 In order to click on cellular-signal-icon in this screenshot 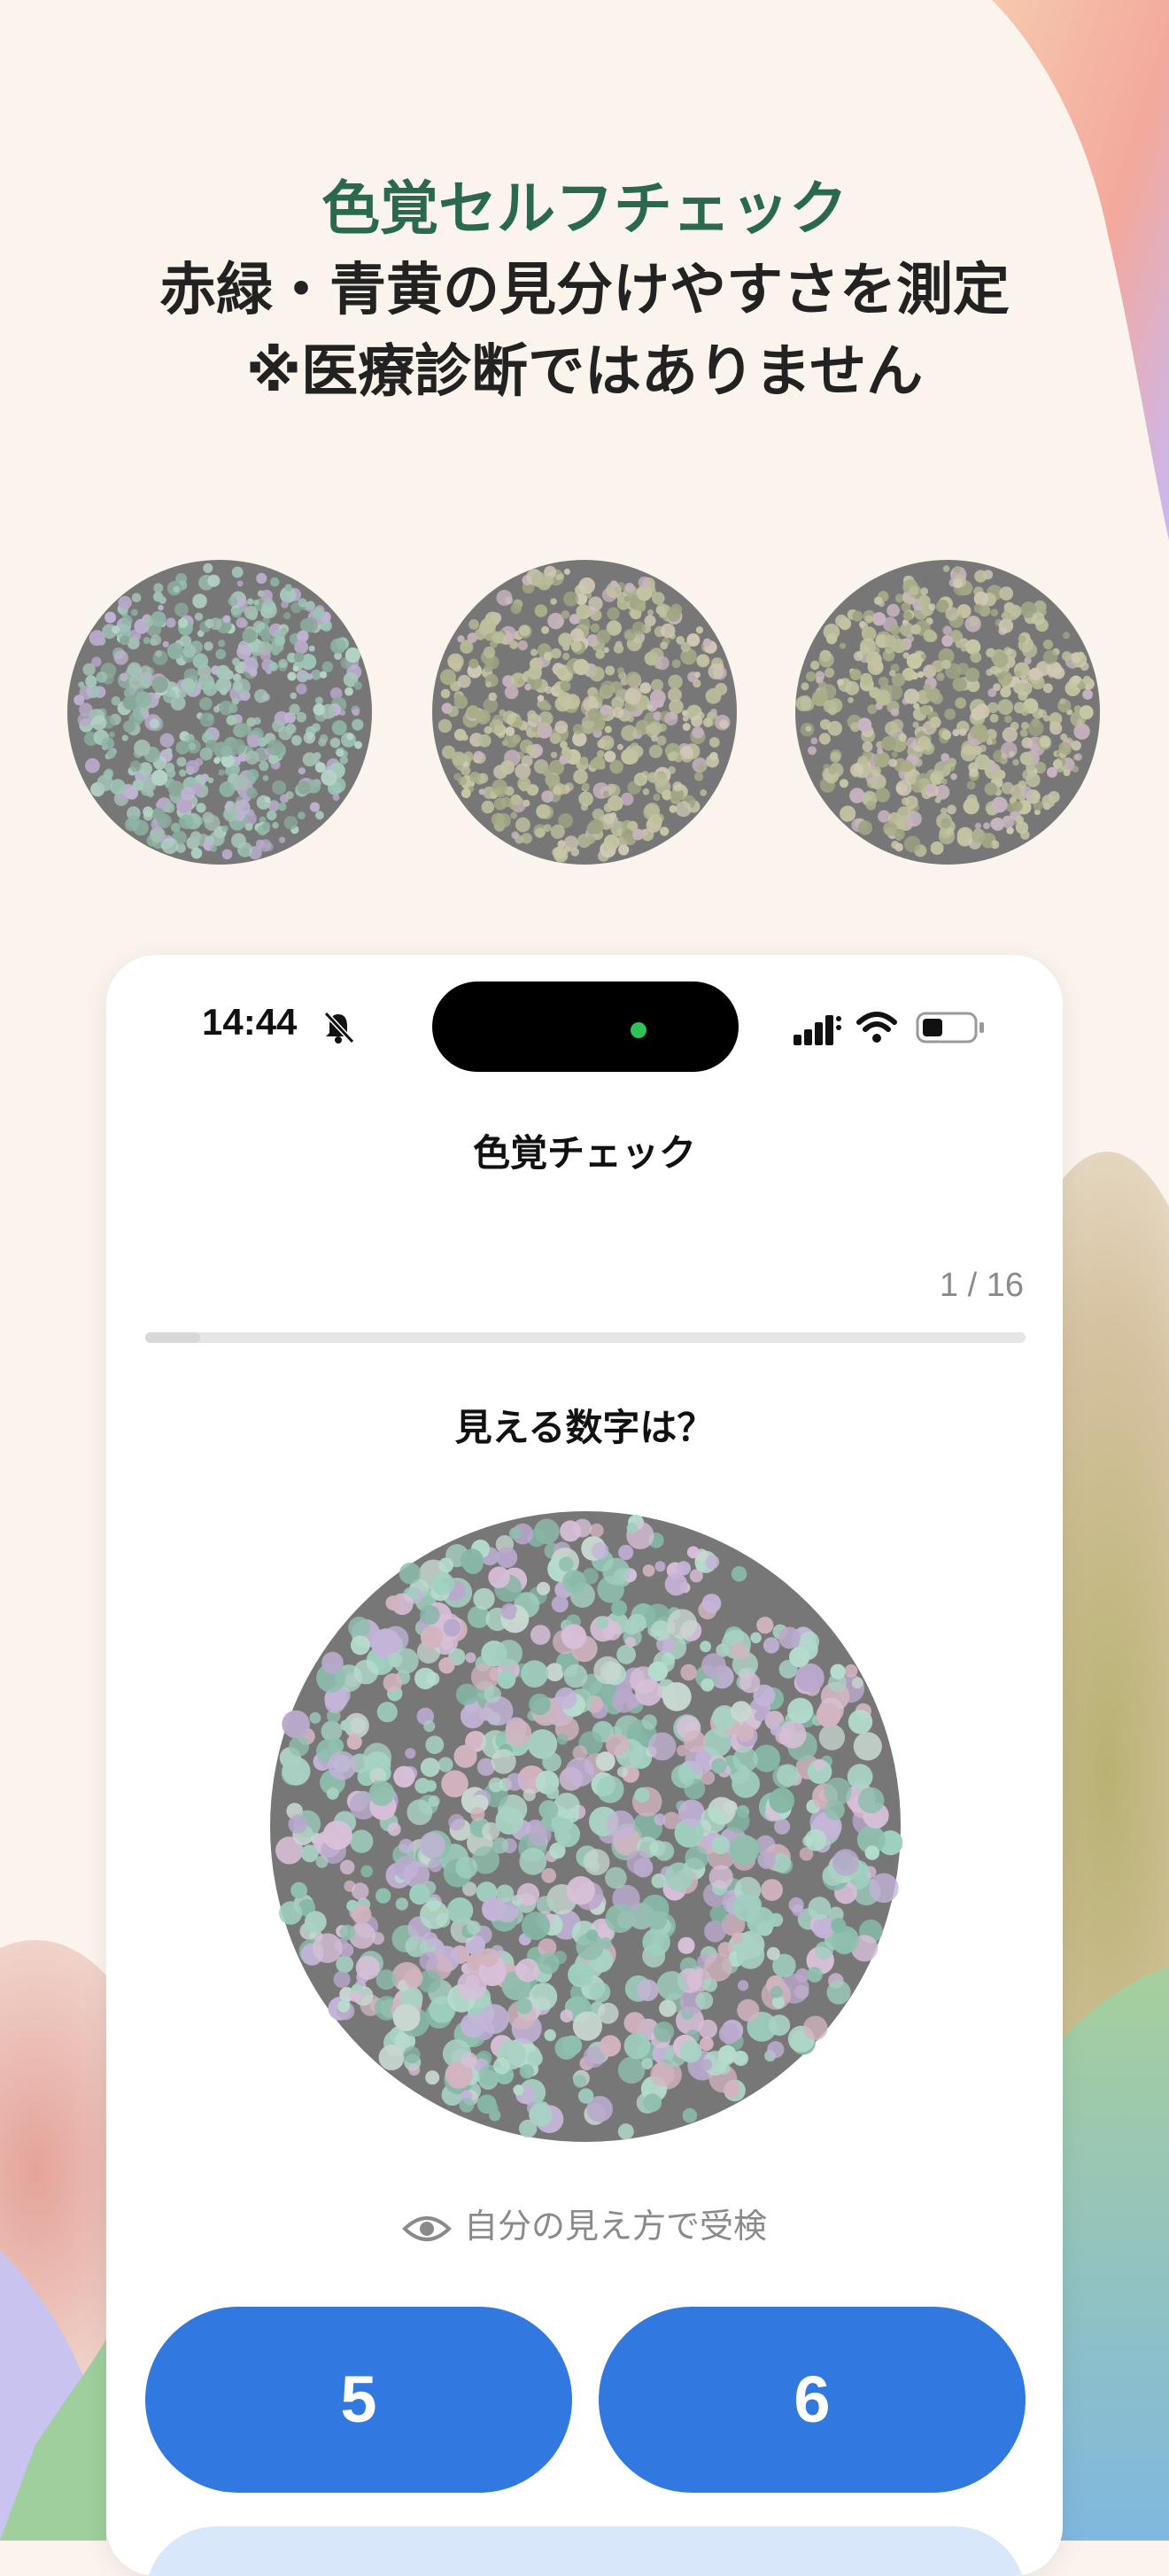, I will do `click(817, 1030)`.